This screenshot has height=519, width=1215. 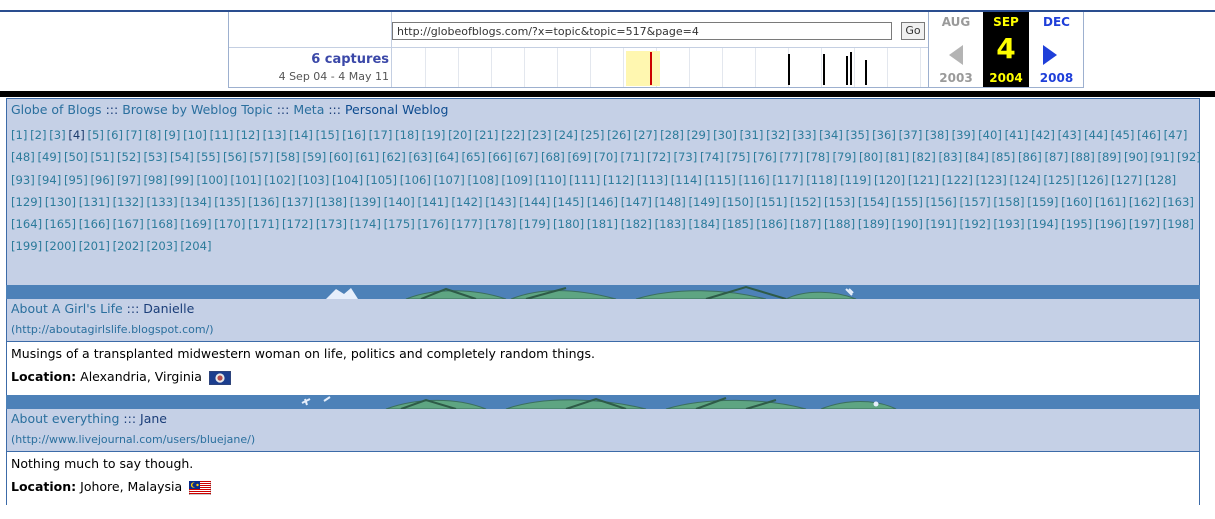 I want to click on page-link: [5], so click(x=96, y=135).